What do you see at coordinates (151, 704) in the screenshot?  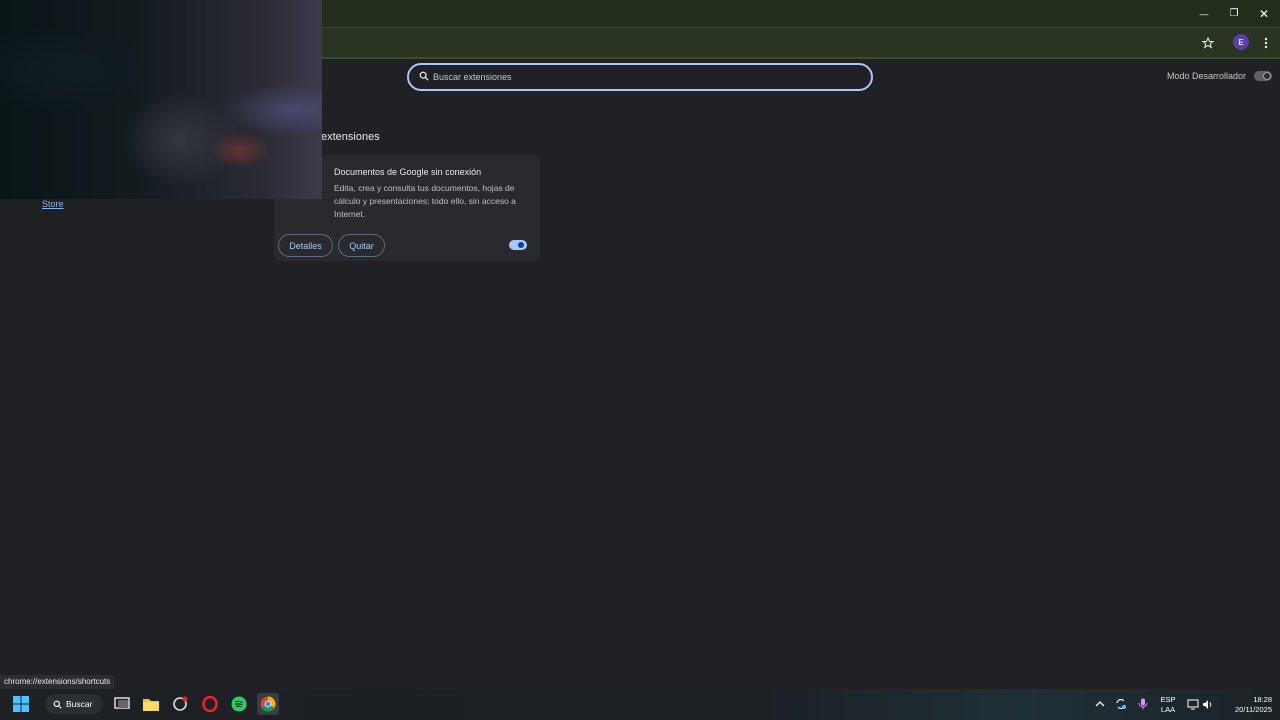 I see `file-explorer-icon` at bounding box center [151, 704].